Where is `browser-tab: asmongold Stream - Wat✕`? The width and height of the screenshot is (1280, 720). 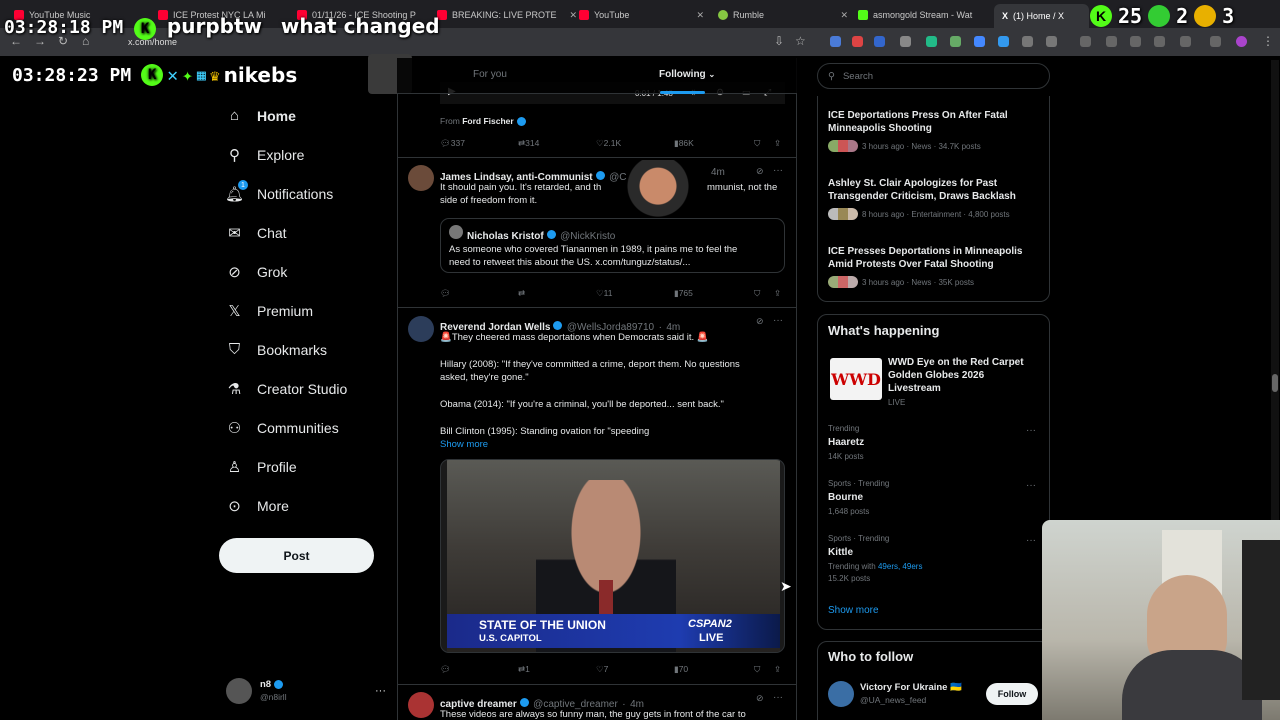
browser-tab: asmongold Stream - Wat✕ is located at coordinates (922, 15).